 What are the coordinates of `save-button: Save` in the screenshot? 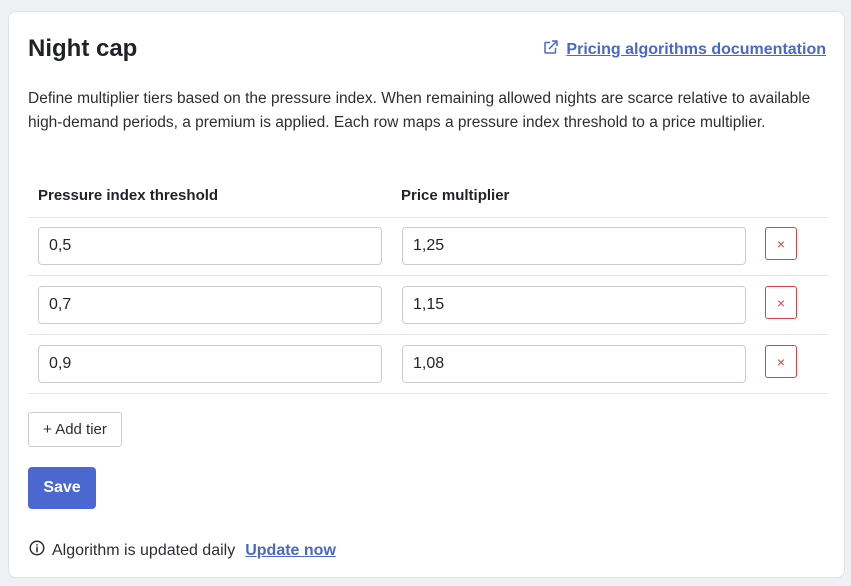 It's located at (62, 488).